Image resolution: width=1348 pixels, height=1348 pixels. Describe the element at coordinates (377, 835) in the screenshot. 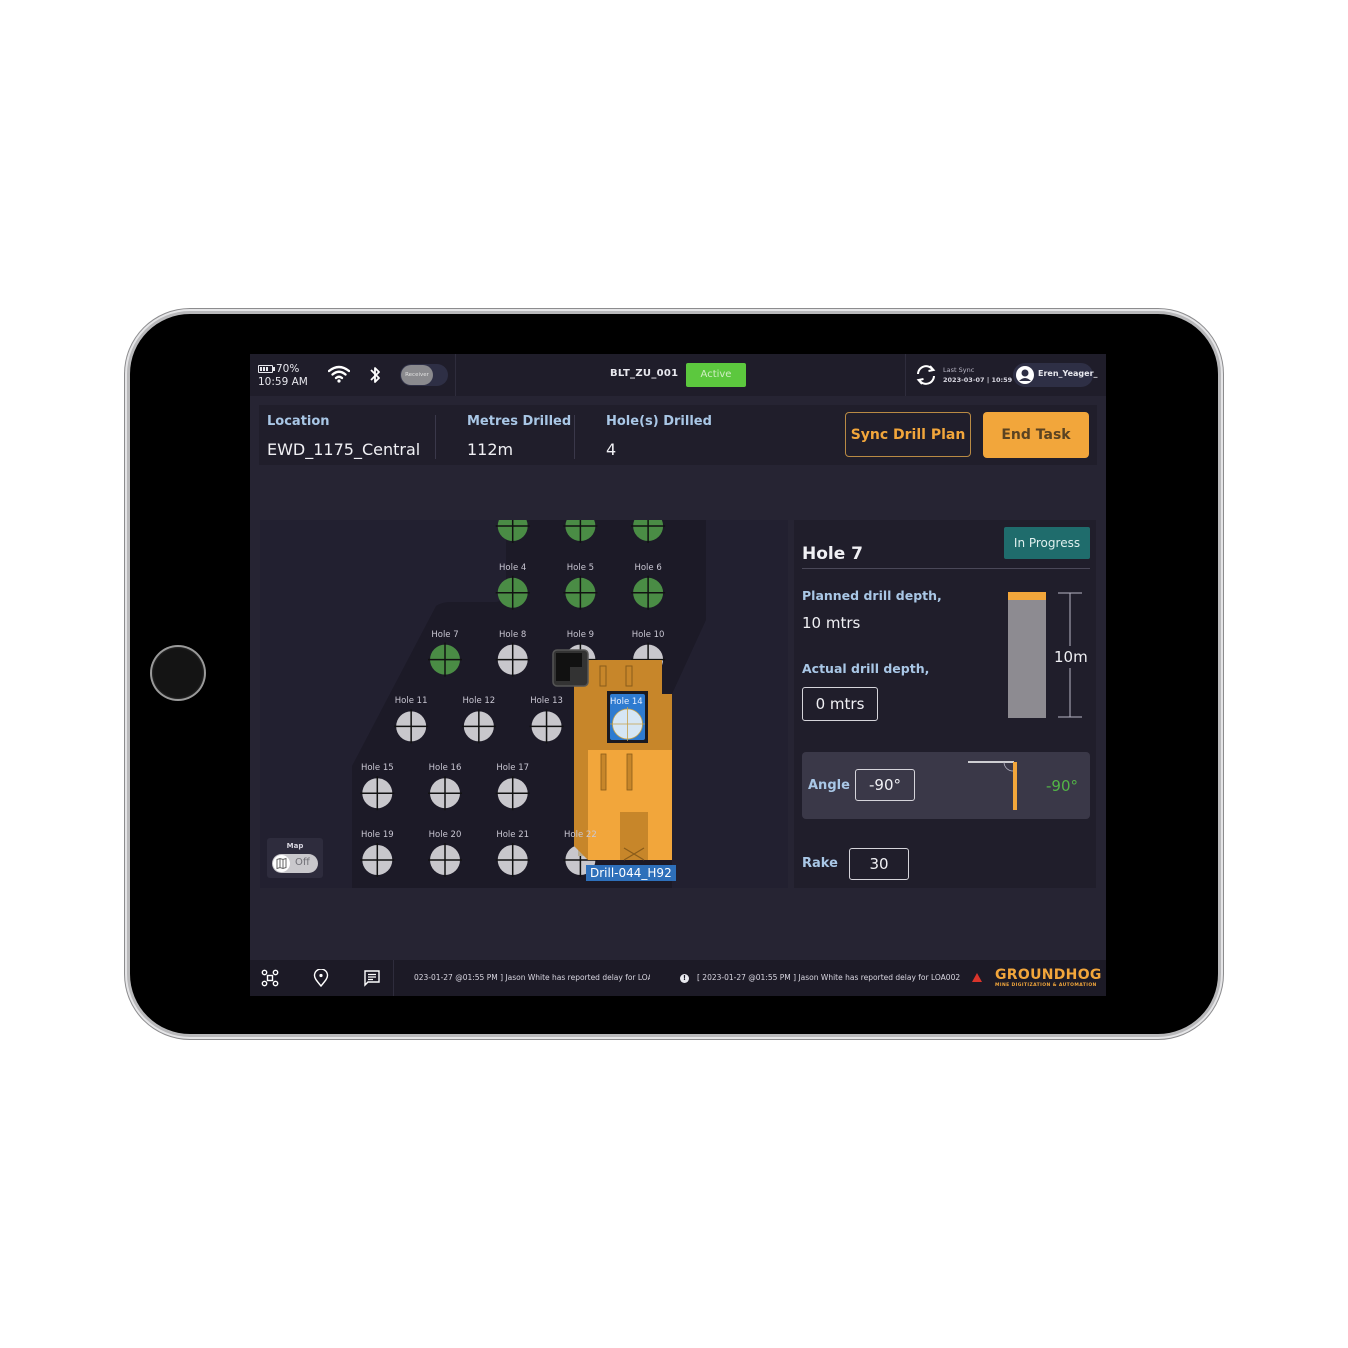

I see `hole-label: Hole 19` at that location.